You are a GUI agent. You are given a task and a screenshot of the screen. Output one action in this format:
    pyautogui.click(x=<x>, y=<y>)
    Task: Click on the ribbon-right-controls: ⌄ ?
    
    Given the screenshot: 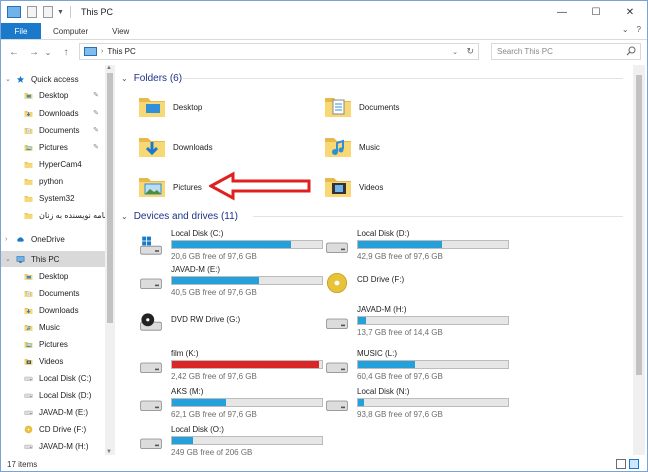 What is the action you would take?
    pyautogui.click(x=631, y=29)
    